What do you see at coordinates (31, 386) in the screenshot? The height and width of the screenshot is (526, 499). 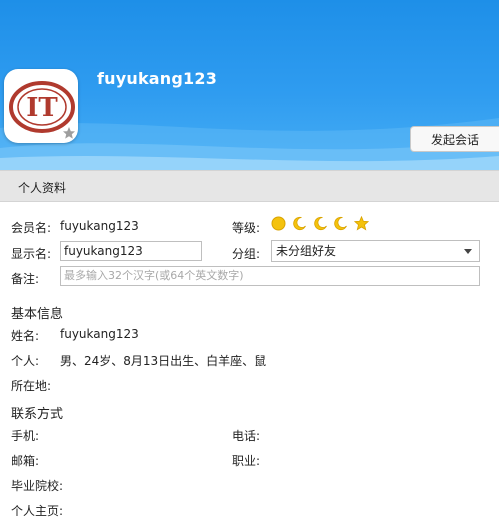 I see `location-label: 所在地:` at bounding box center [31, 386].